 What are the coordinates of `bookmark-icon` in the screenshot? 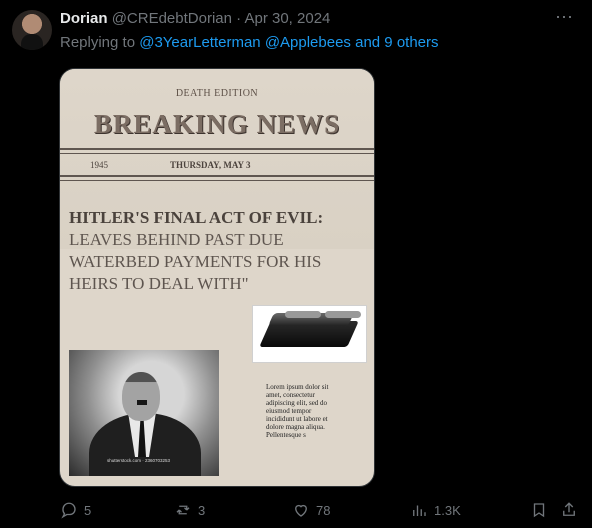 It's located at (539, 510).